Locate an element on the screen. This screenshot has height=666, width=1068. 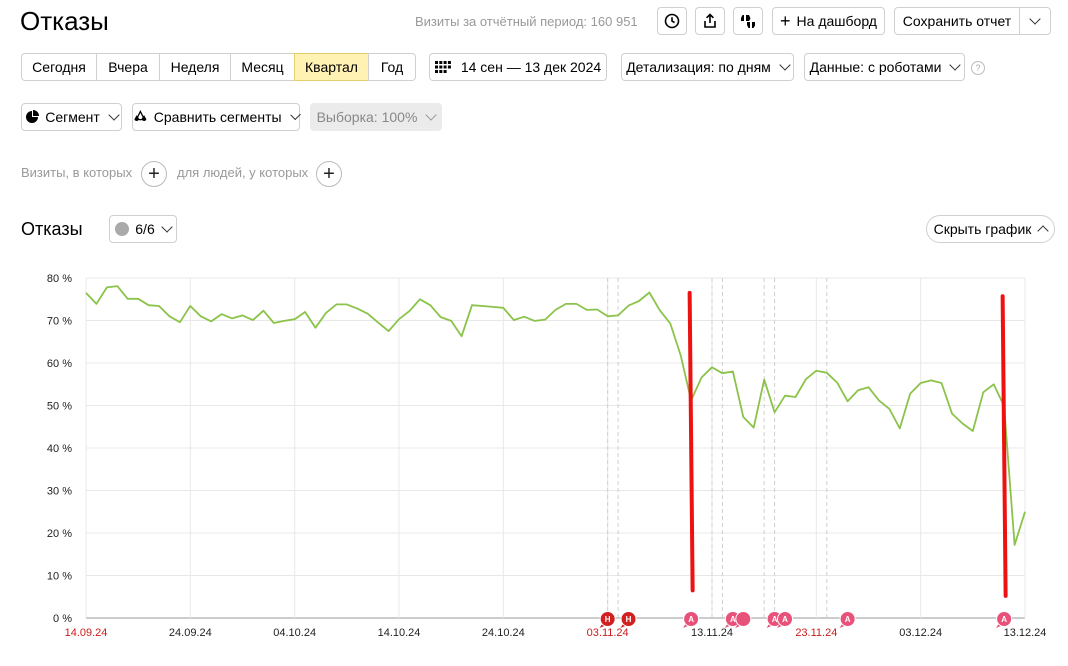
x-tick-label: 24.10.24 is located at coordinates (503, 633).